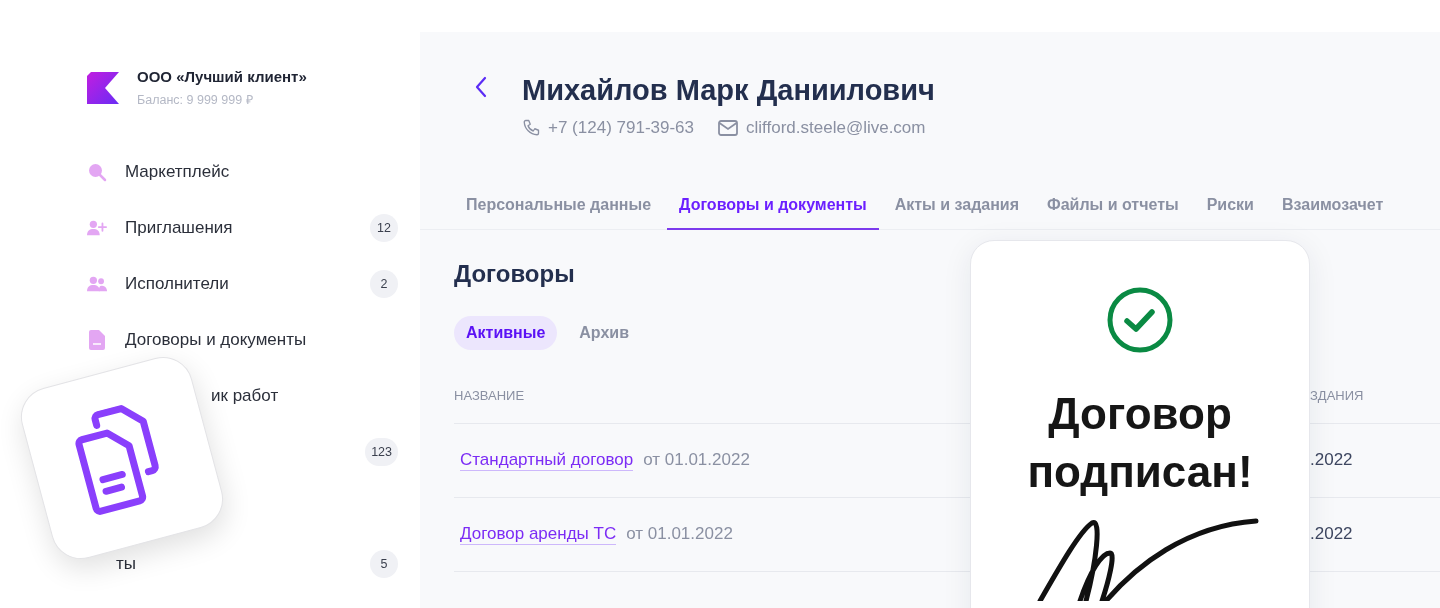 The height and width of the screenshot is (608, 1440). I want to click on count-badge: 12, so click(384, 228).